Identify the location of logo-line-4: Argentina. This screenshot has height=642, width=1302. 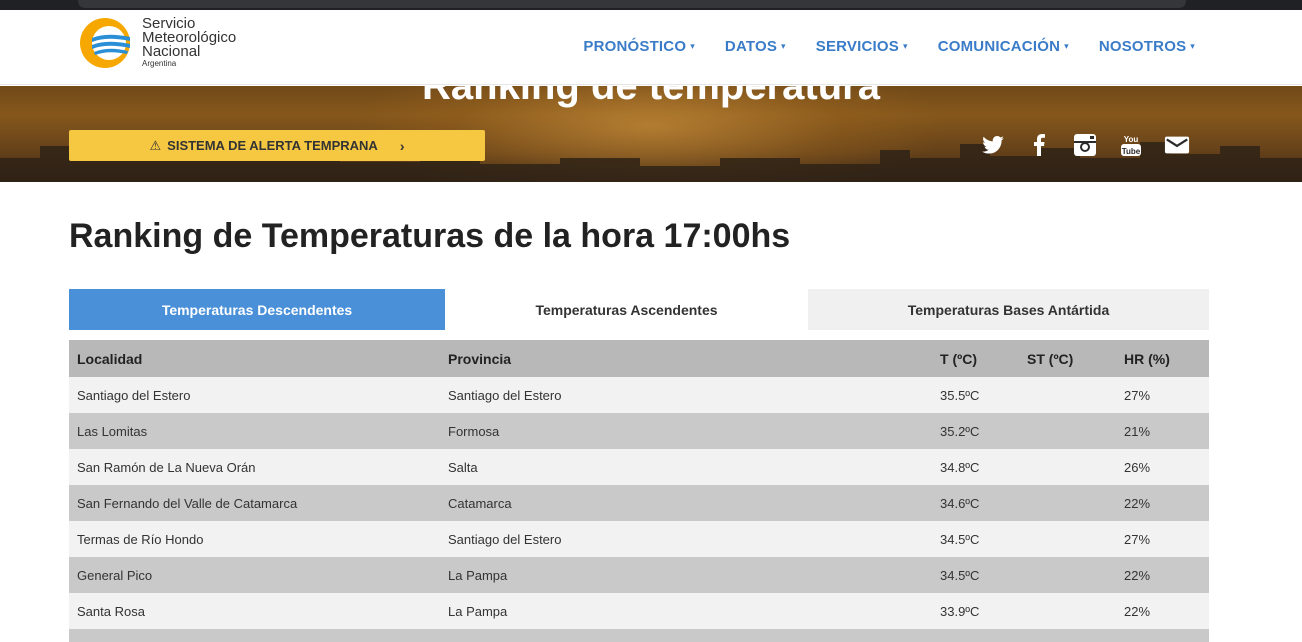
(159, 63).